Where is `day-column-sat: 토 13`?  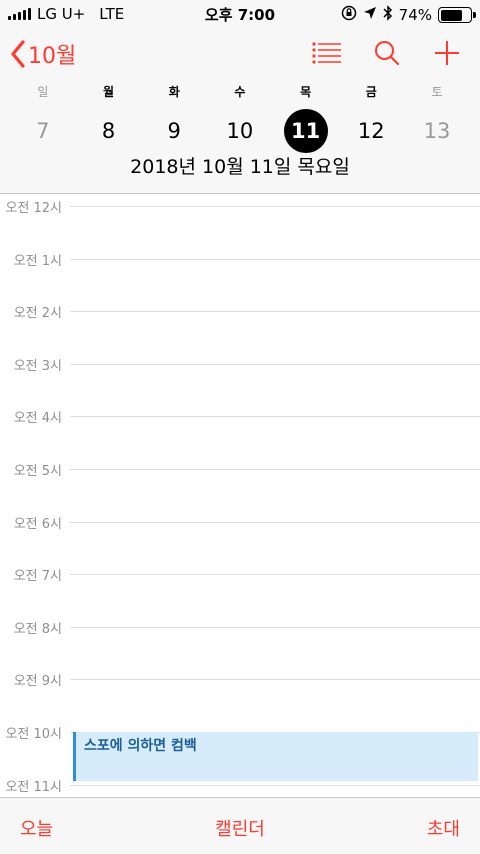
day-column-sat: 토 13 is located at coordinates (437, 118).